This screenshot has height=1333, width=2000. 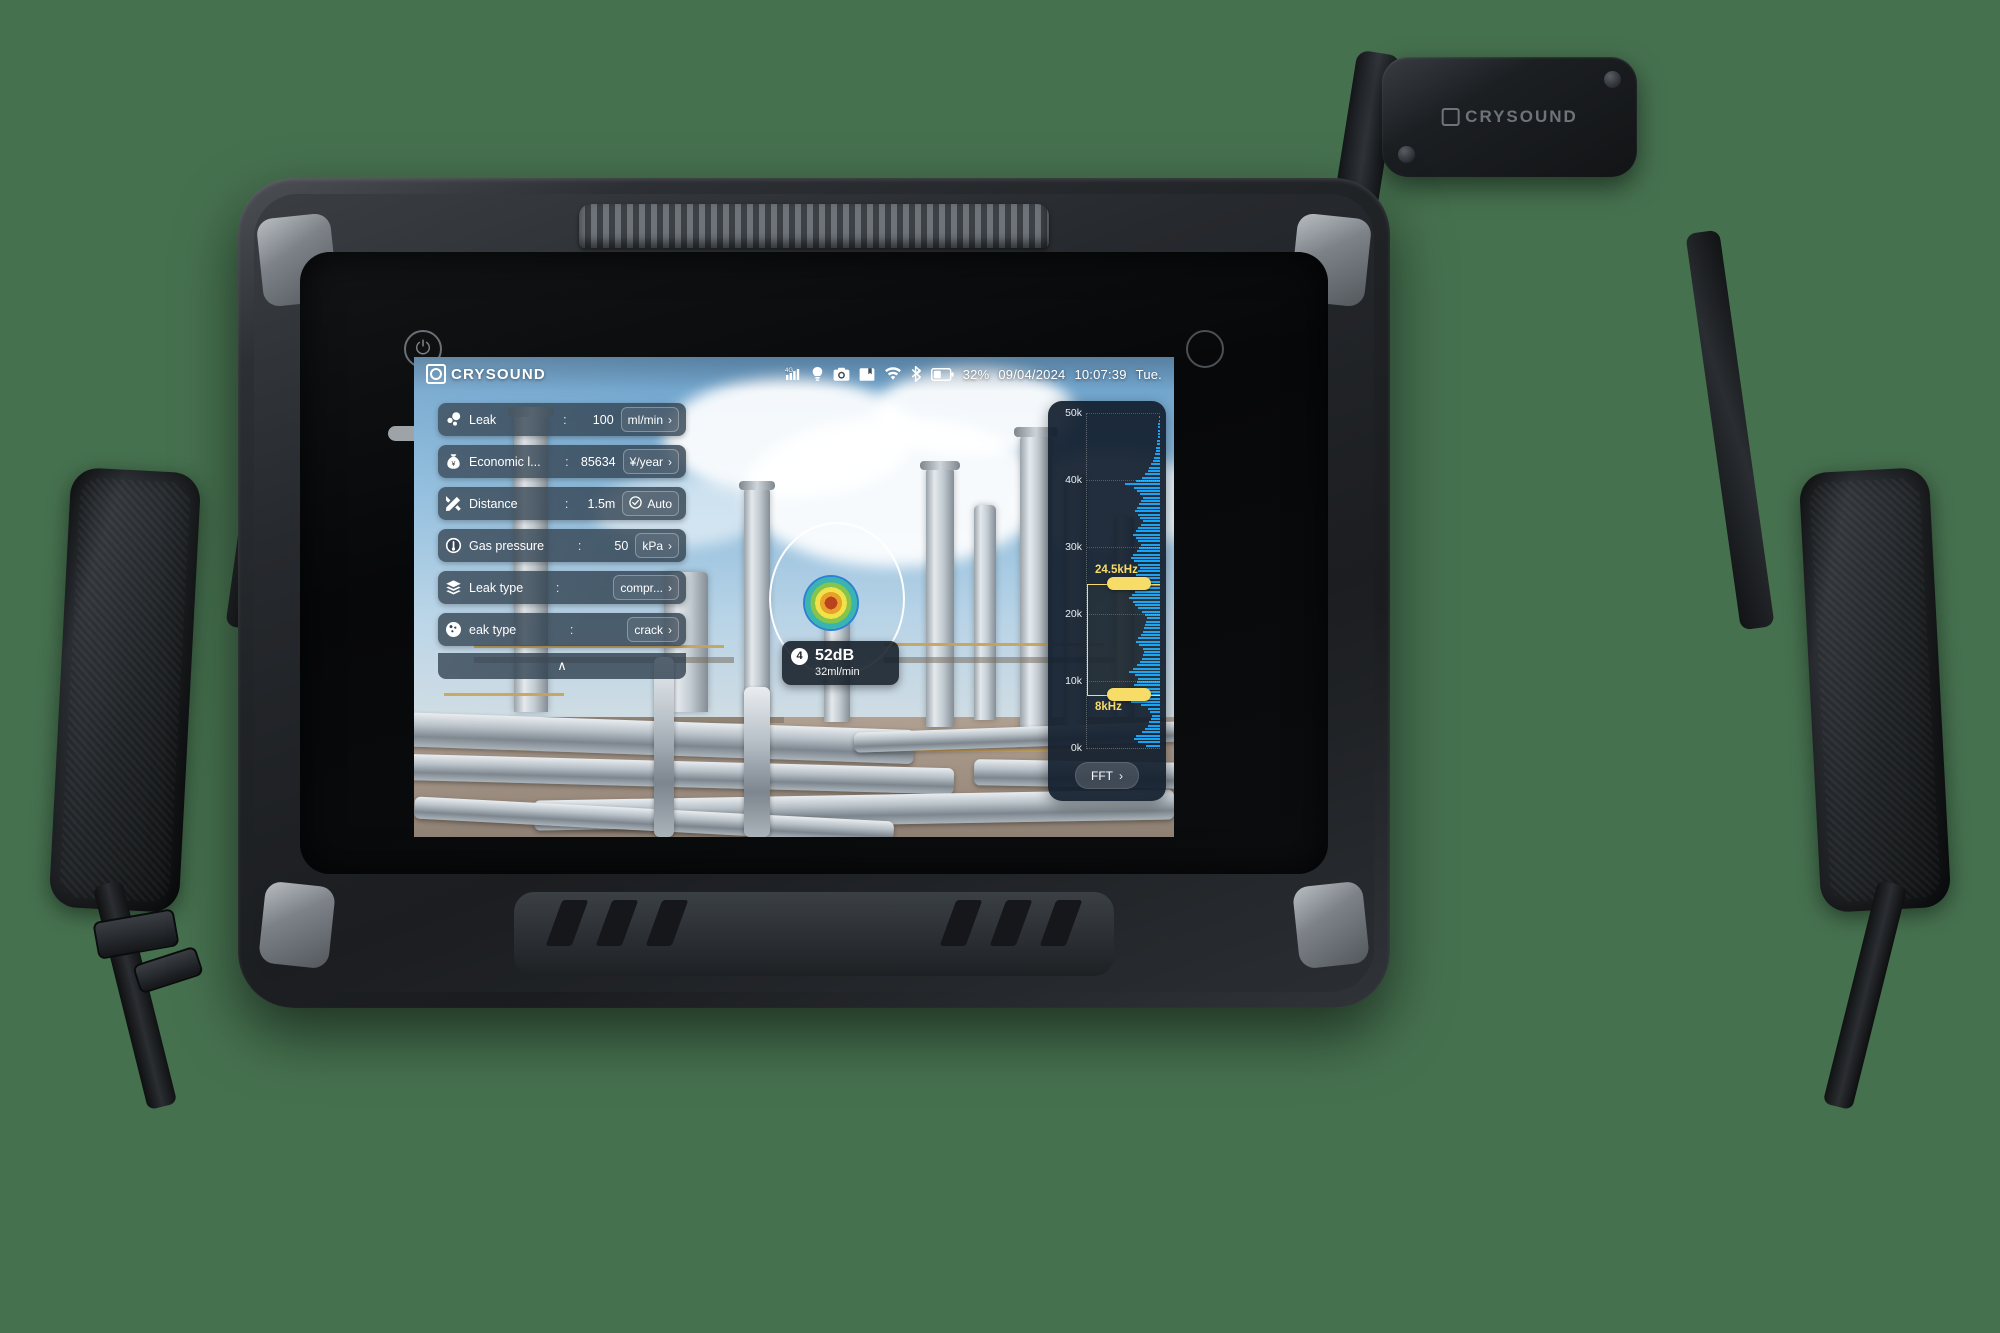 I want to click on param-label: Leak type, so click(x=496, y=587).